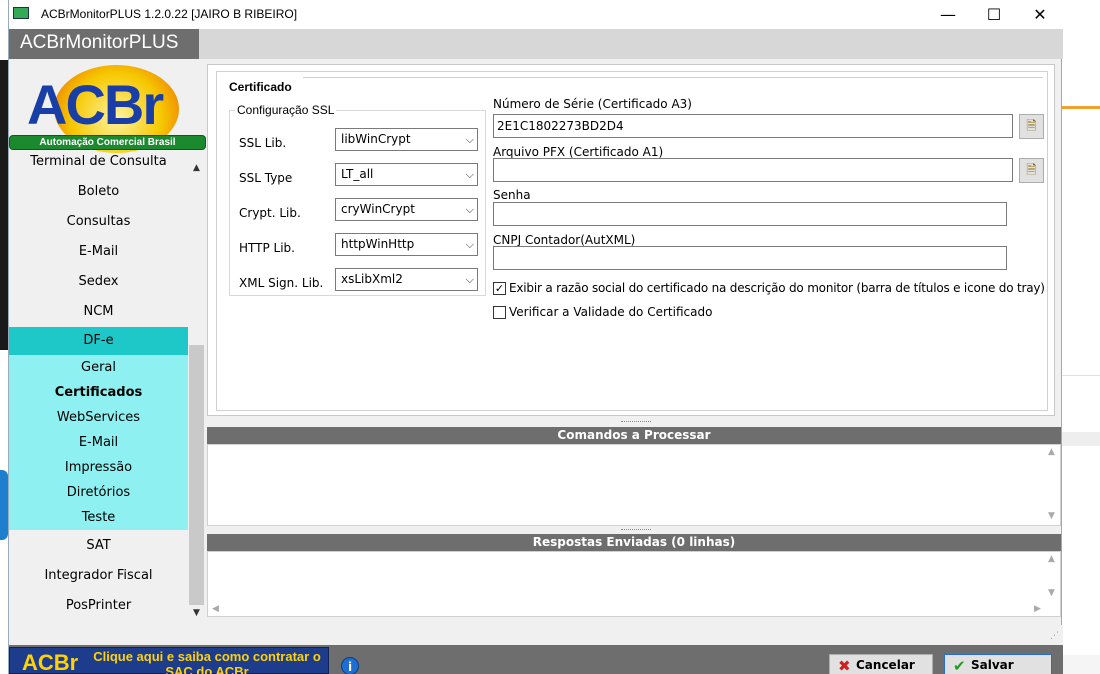 The image size is (1100, 674). I want to click on close-button: ✕, so click(1040, 14).